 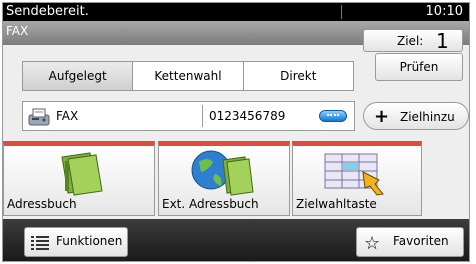 What do you see at coordinates (47, 11) in the screenshot?
I see `status-message: Sendebereit.` at bounding box center [47, 11].